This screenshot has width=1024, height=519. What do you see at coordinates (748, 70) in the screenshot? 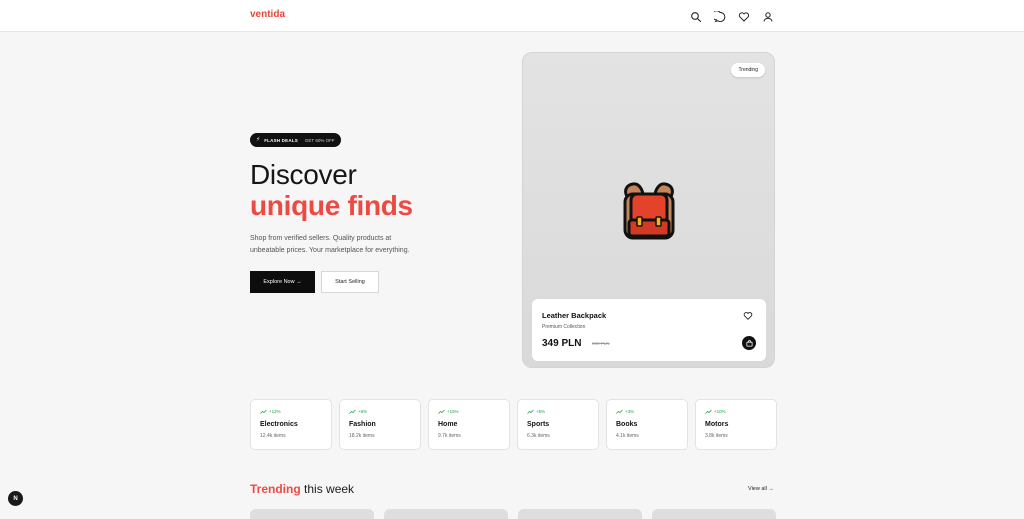
I see `trending-pill: Trending` at bounding box center [748, 70].